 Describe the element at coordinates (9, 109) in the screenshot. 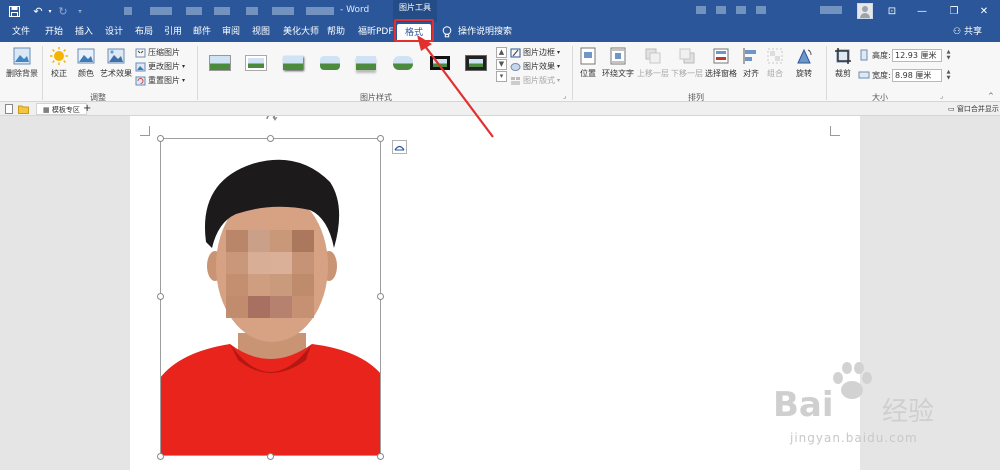

I see `document-icon` at that location.